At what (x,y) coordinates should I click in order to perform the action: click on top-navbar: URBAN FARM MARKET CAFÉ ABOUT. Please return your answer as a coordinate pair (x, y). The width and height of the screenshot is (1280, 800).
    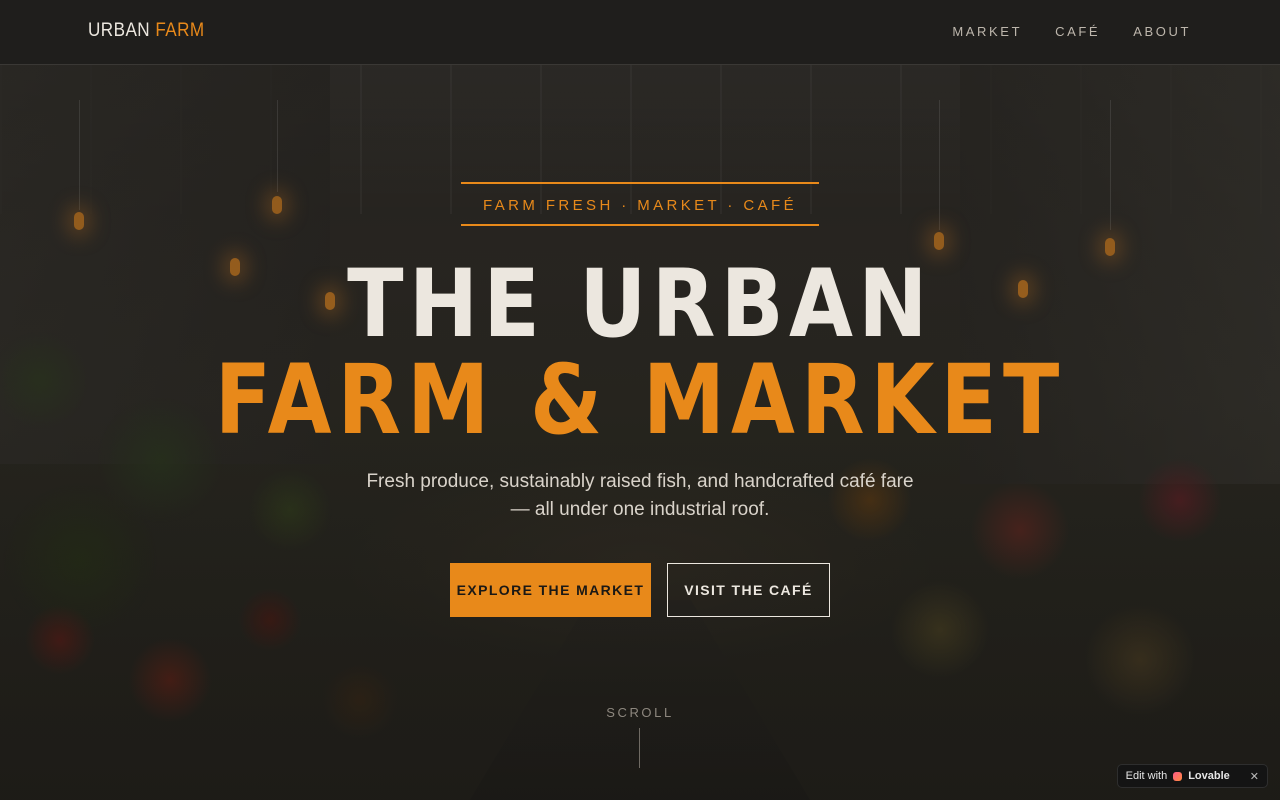
    Looking at the image, I should click on (640, 32).